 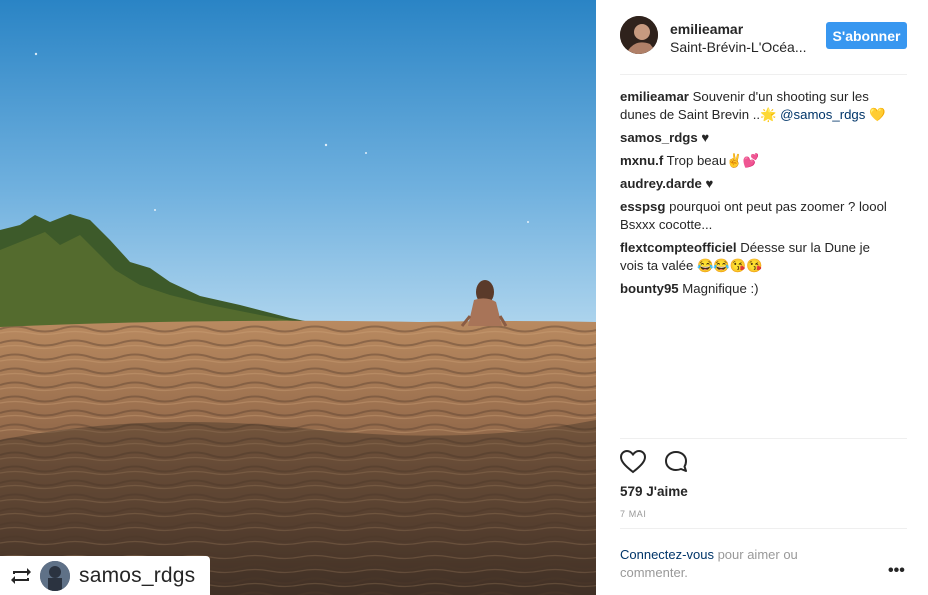 I want to click on comment-username: bounty95, so click(x=649, y=288).